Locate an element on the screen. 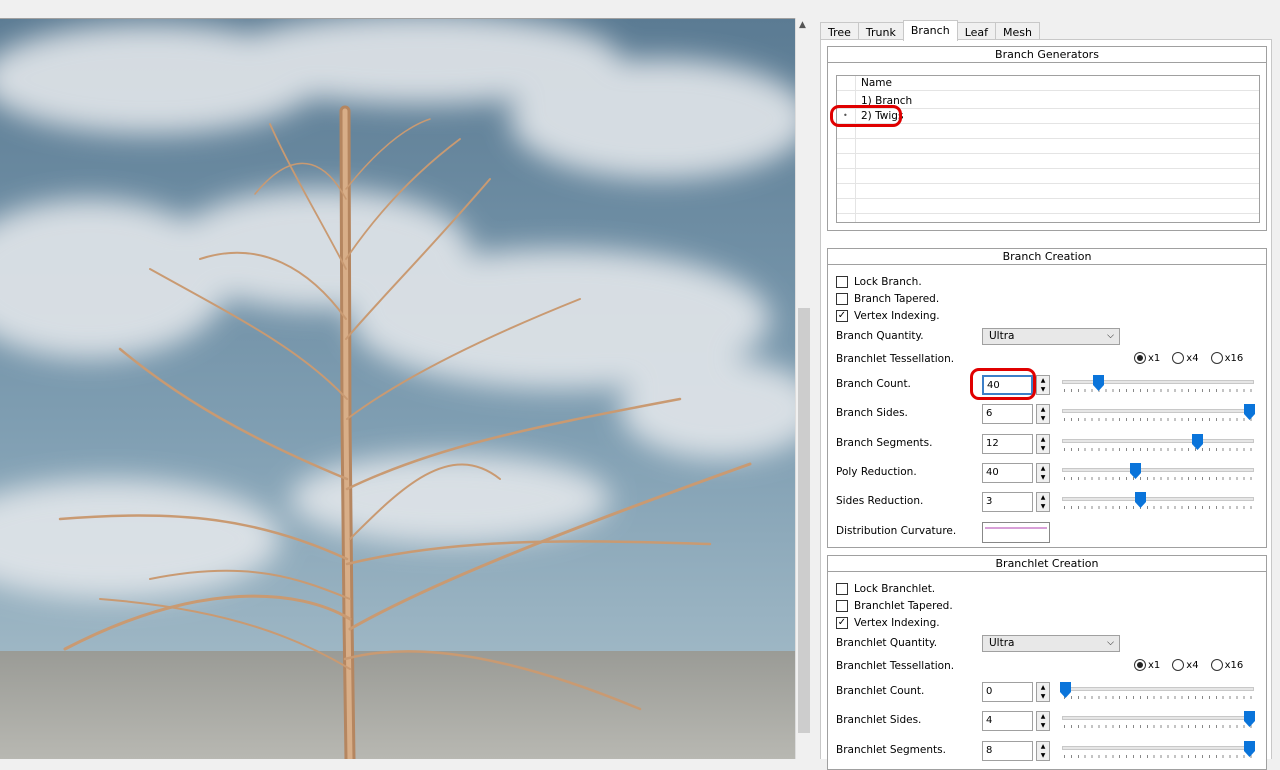 This screenshot has height=770, width=1280. branch-tapered-checkbox: Branch Tapered. is located at coordinates (887, 299).